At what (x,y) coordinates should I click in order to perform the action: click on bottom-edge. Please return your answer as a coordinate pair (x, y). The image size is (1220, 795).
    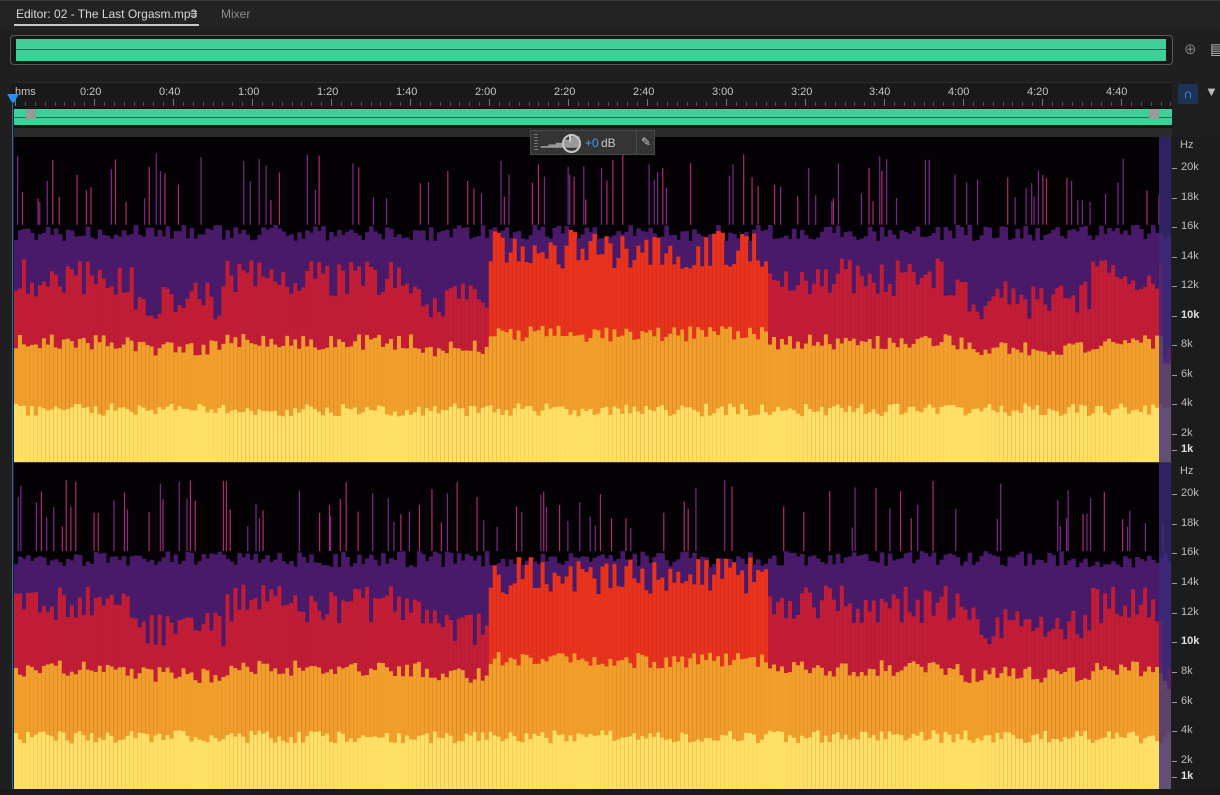
    Looking at the image, I should click on (610, 792).